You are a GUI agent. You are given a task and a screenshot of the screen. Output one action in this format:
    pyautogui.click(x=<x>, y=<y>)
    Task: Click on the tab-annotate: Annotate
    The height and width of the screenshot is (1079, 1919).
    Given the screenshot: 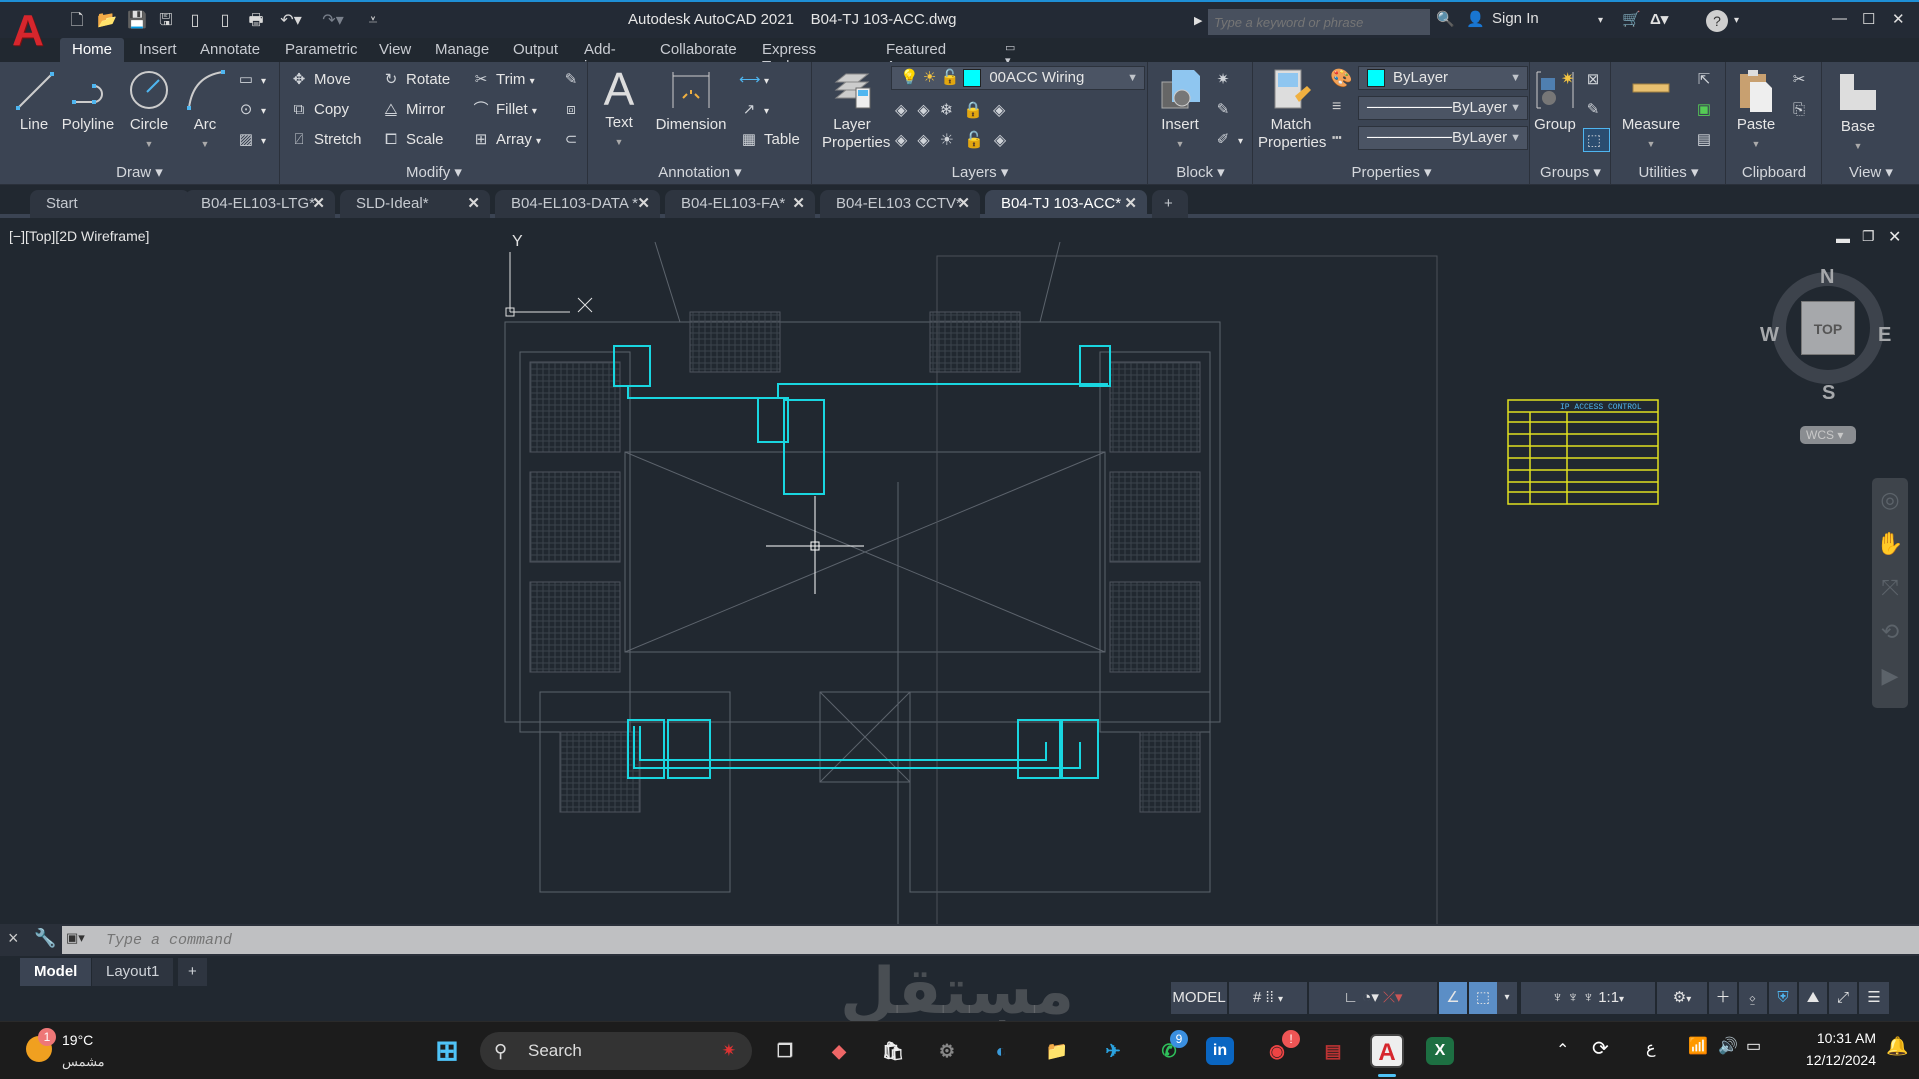 What is the action you would take?
    pyautogui.click(x=230, y=50)
    